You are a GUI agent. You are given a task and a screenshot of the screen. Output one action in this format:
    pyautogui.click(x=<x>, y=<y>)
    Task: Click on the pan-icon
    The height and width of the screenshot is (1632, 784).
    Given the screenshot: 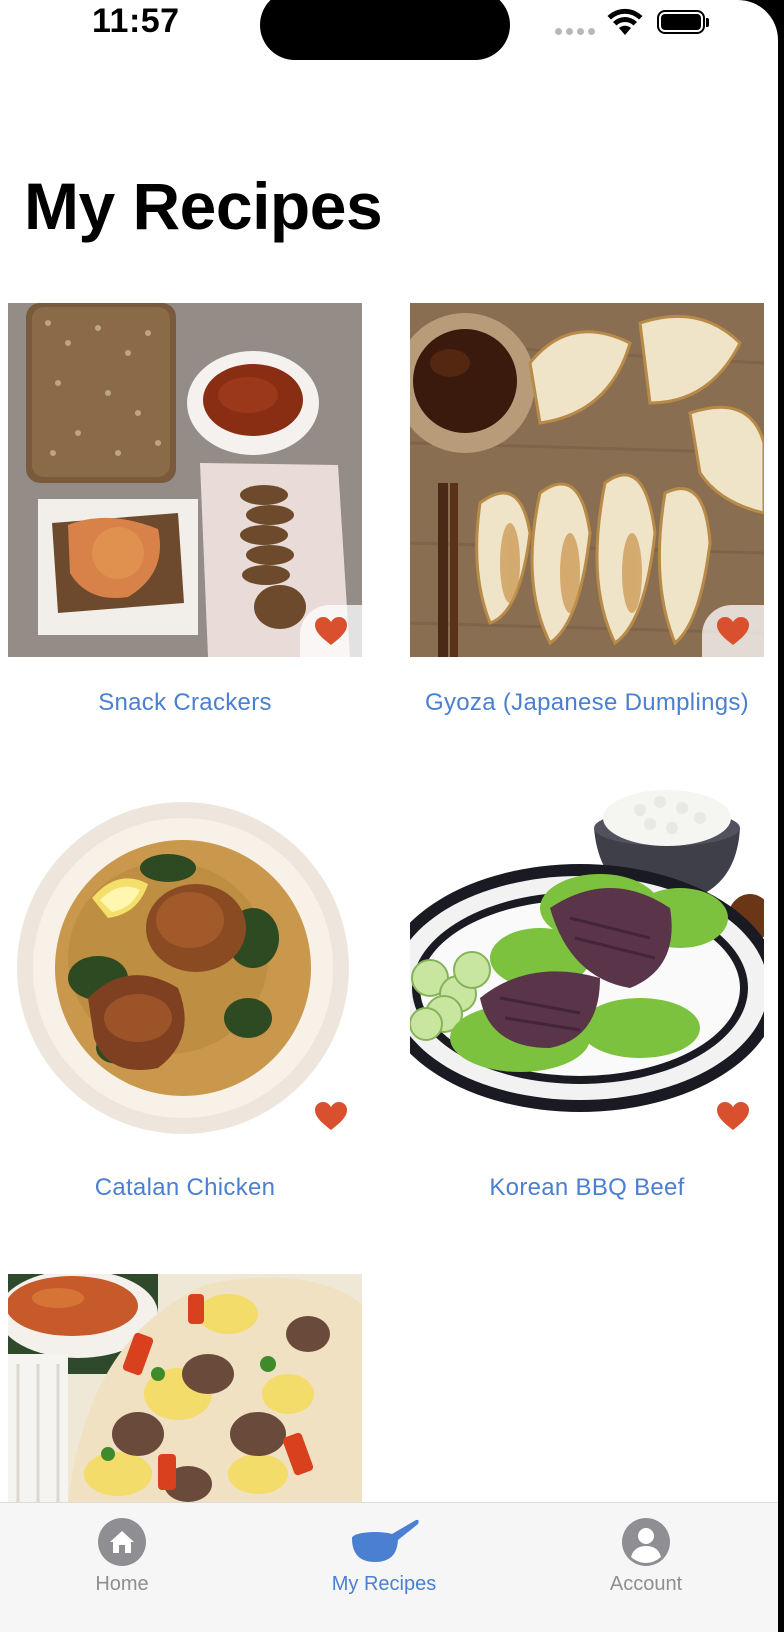 What is the action you would take?
    pyautogui.click(x=385, y=1540)
    